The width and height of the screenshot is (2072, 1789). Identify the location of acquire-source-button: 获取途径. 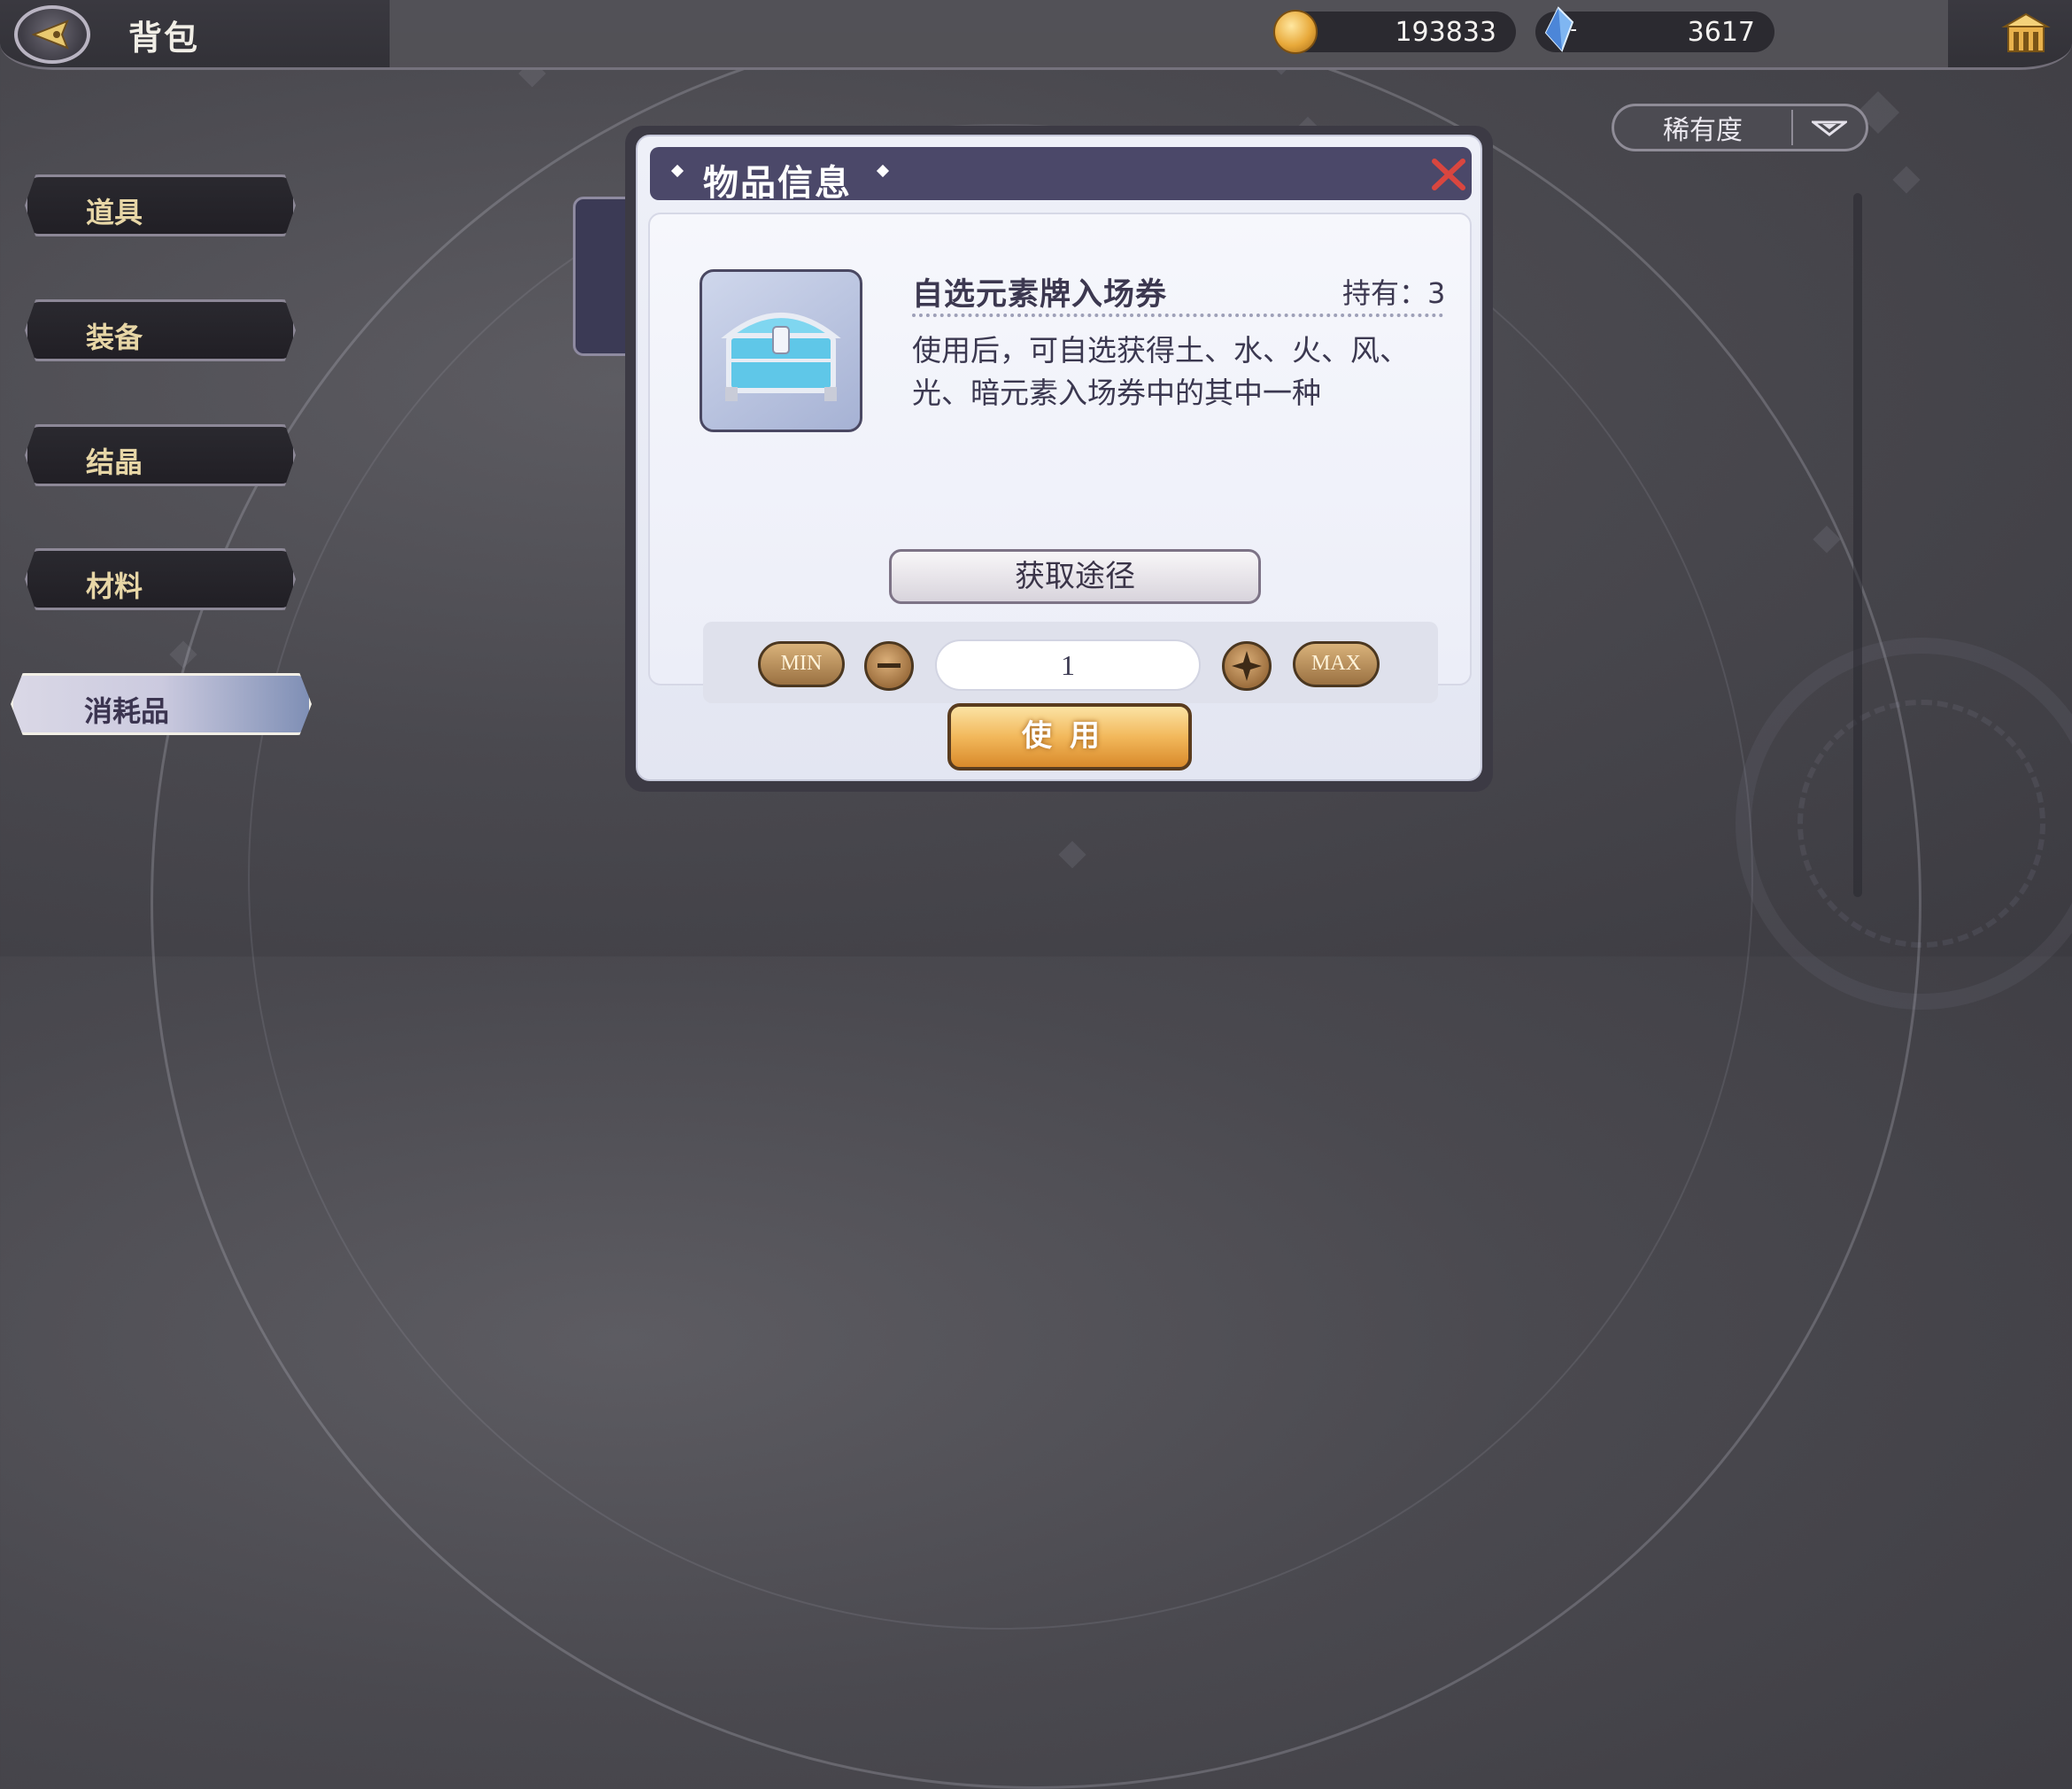
(1075, 576).